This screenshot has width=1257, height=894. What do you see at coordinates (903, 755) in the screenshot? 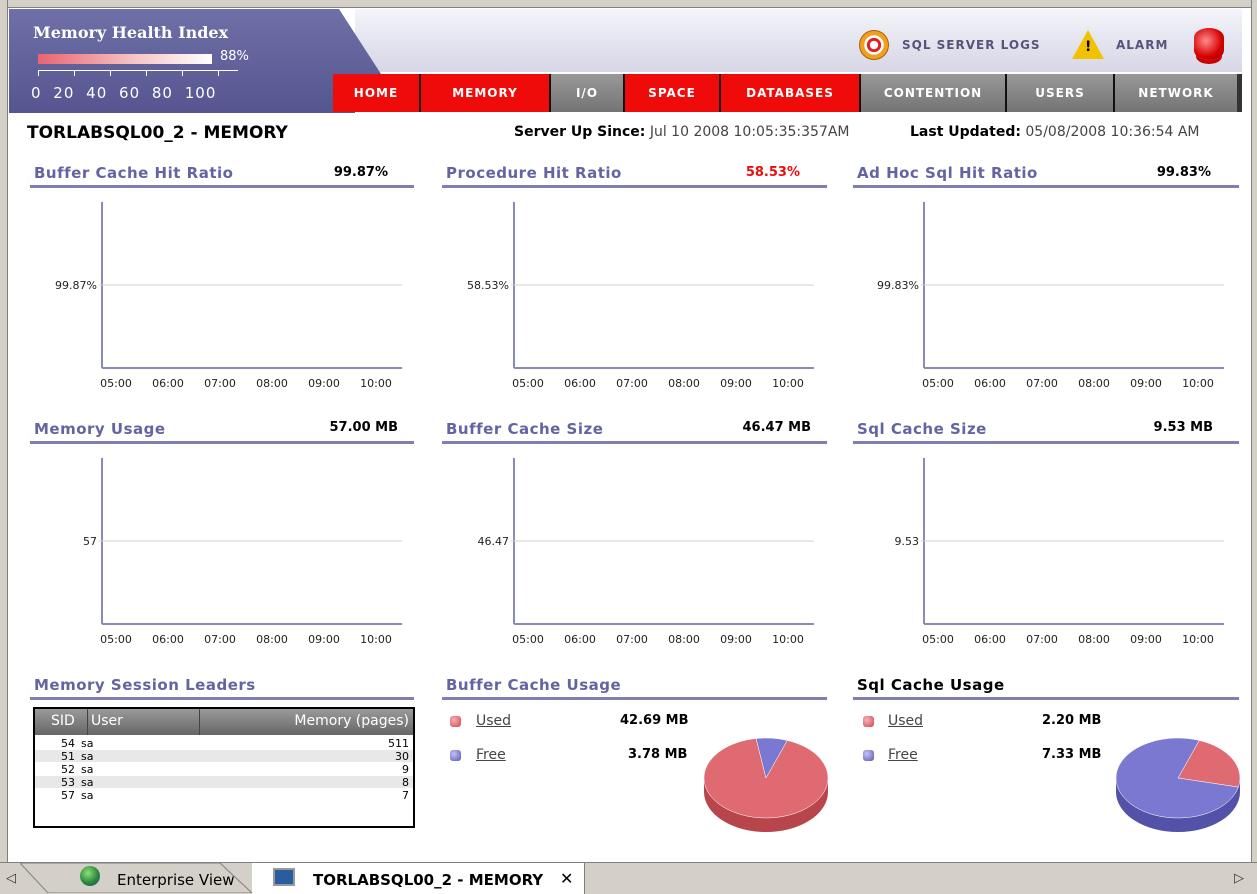
I see `sql-free-link: Free` at bounding box center [903, 755].